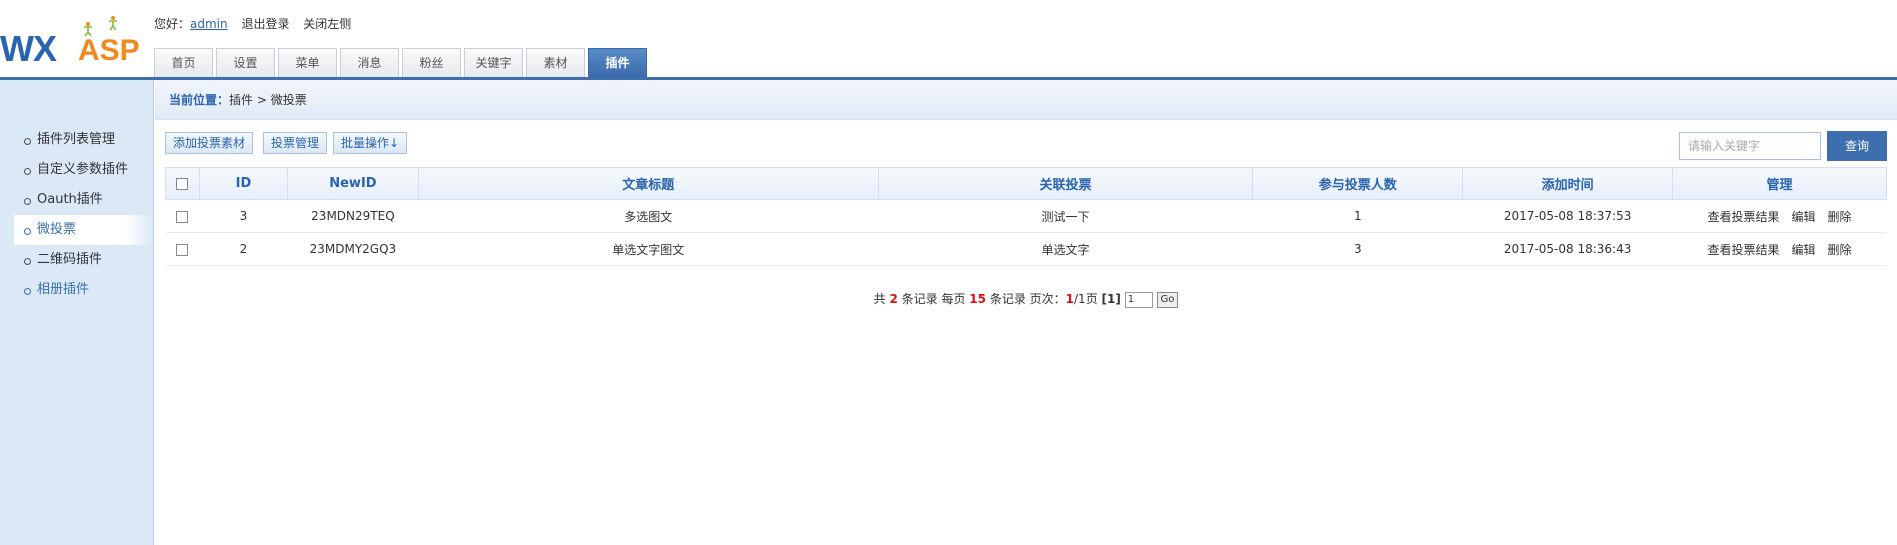 Image resolution: width=1897 pixels, height=545 pixels. Describe the element at coordinates (893, 299) in the screenshot. I see `pager-total: 2` at that location.